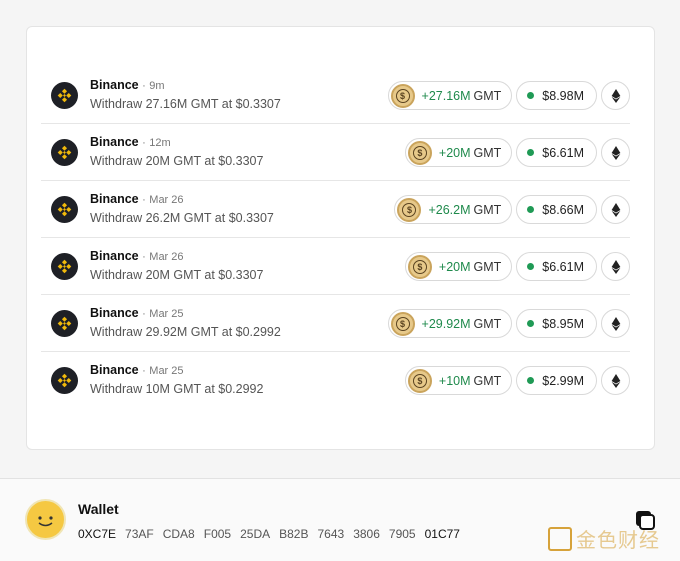 Image resolution: width=680 pixels, height=561 pixels. I want to click on wallet-avatar, so click(45, 519).